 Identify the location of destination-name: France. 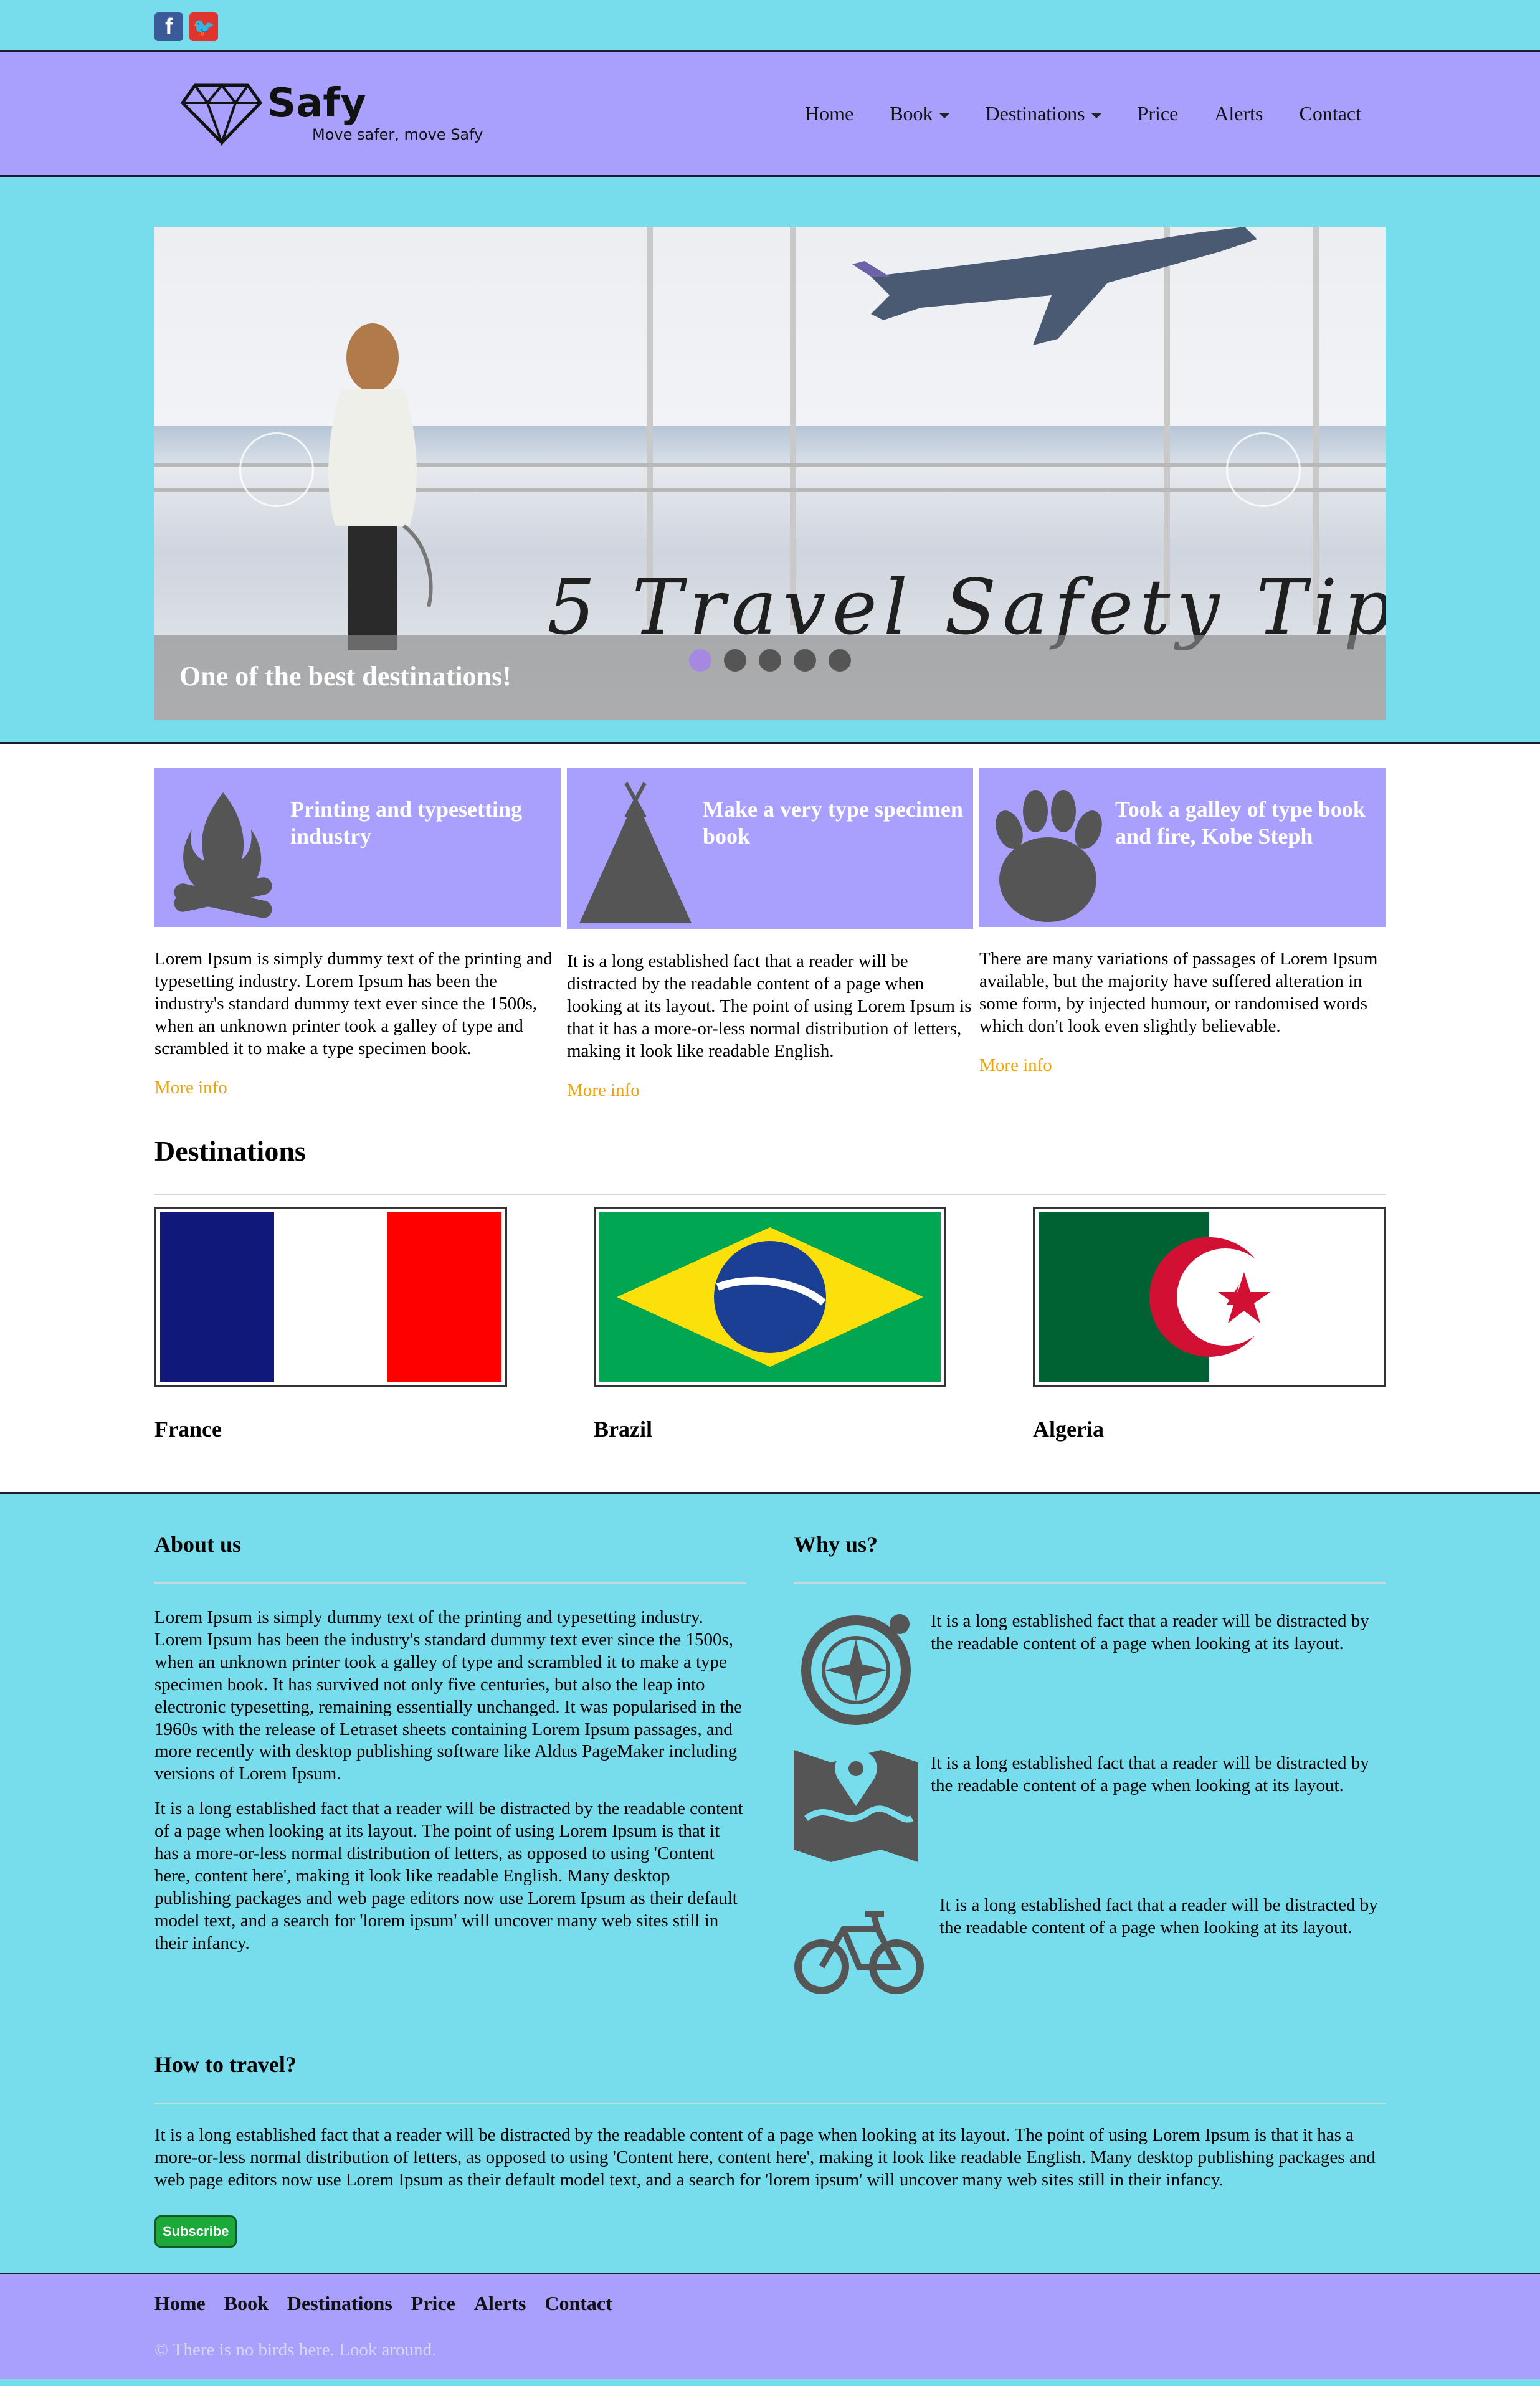
(330, 1429).